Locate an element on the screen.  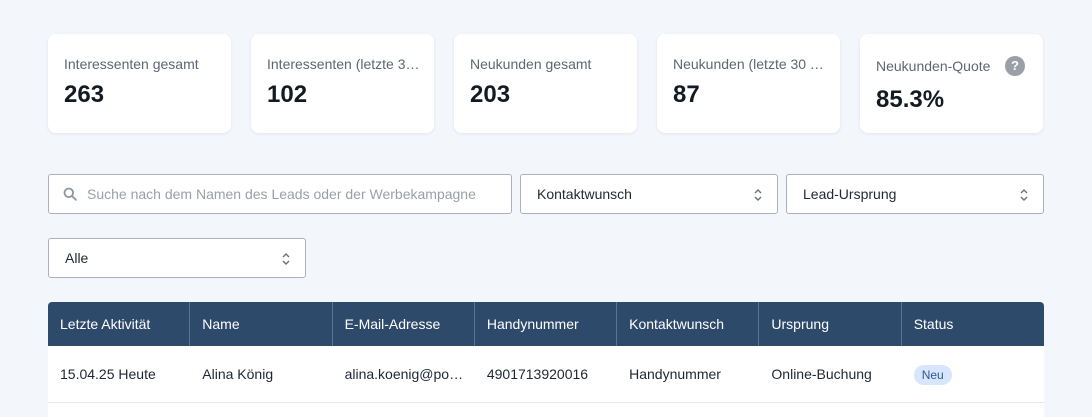
search-field is located at coordinates (280, 194).